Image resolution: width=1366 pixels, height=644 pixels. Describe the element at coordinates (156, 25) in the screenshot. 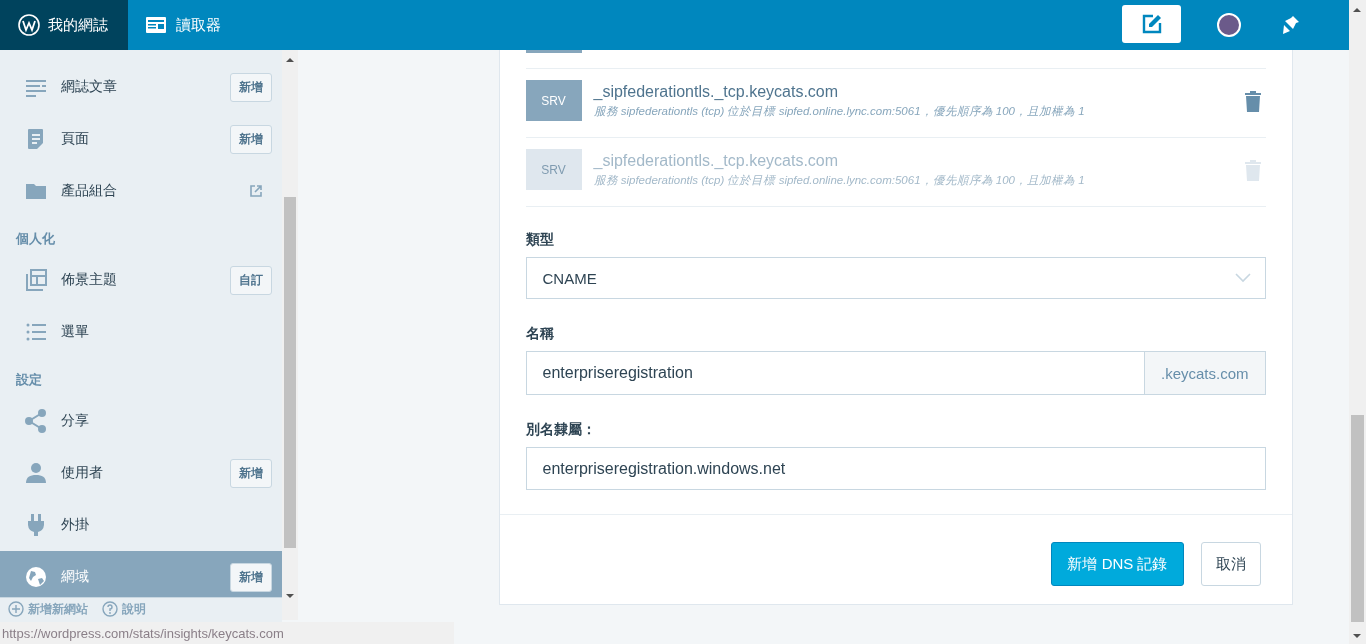

I see `reader-icon` at that location.